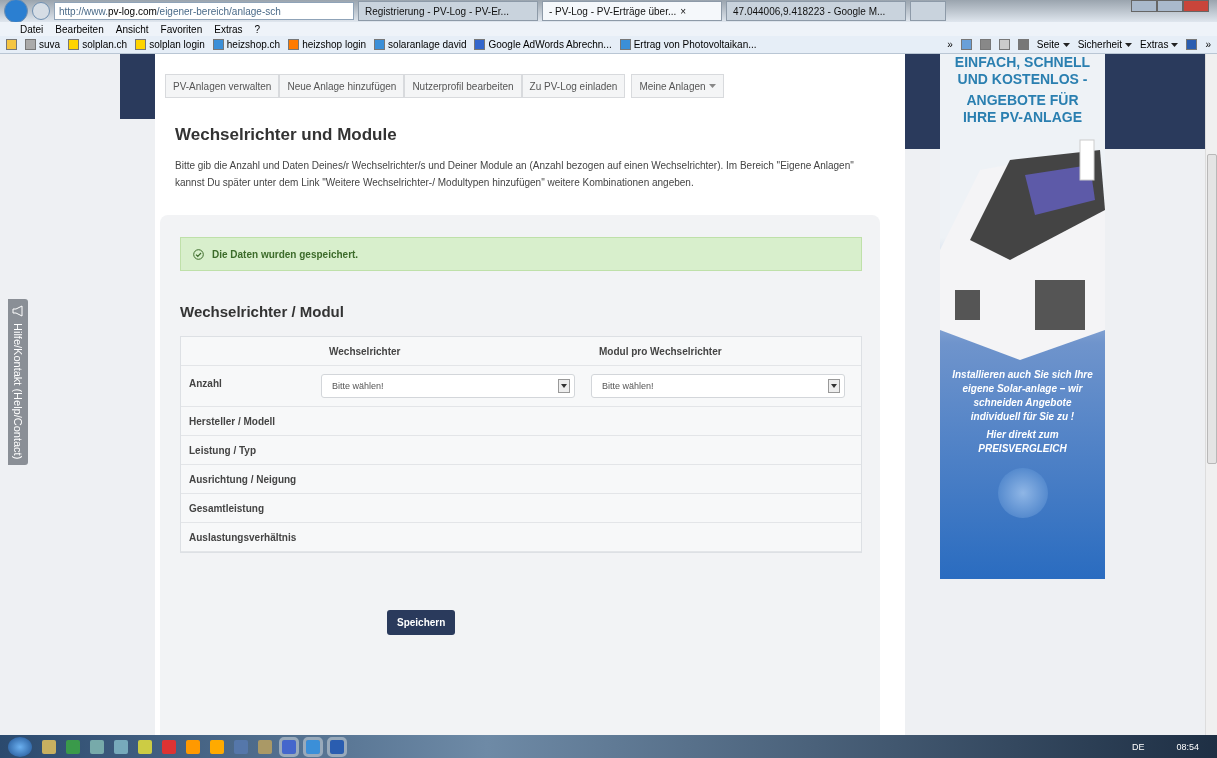  I want to click on orb-icon, so click(1022, 493).